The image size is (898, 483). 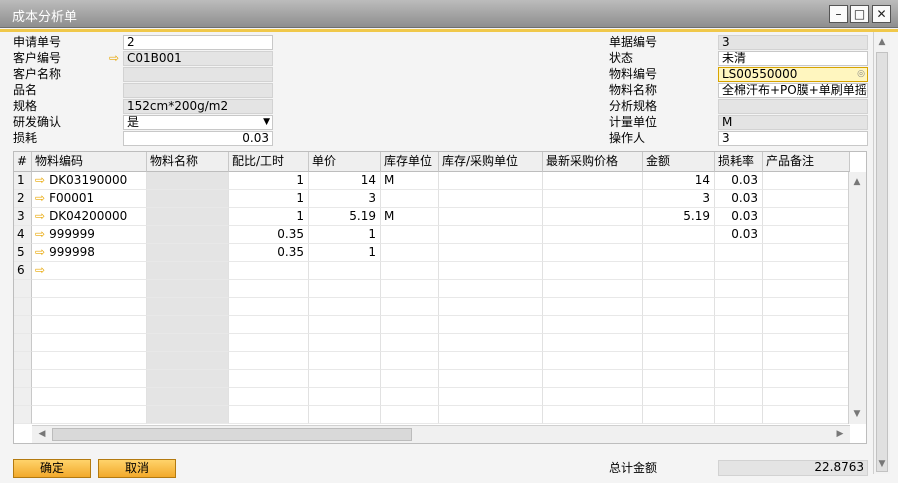 I want to click on column-header: 库存单位, so click(x=410, y=162).